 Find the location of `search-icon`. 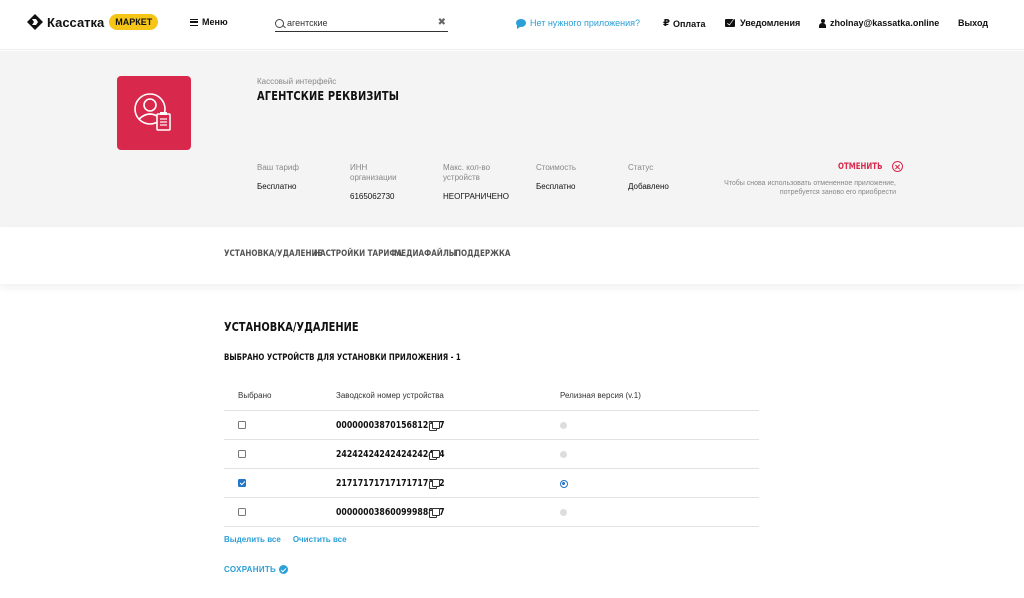

search-icon is located at coordinates (279, 23).